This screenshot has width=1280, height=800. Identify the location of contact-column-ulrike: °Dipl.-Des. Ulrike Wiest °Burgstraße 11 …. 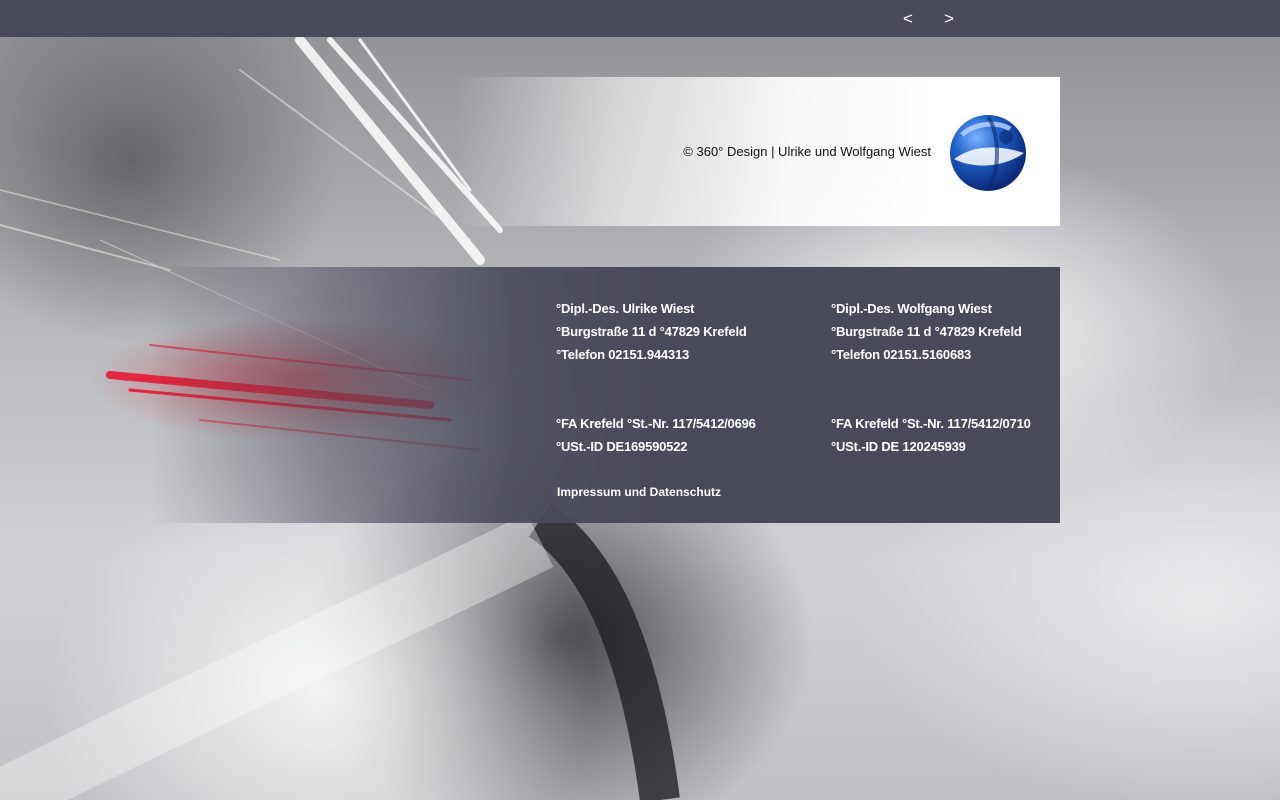
(656, 377).